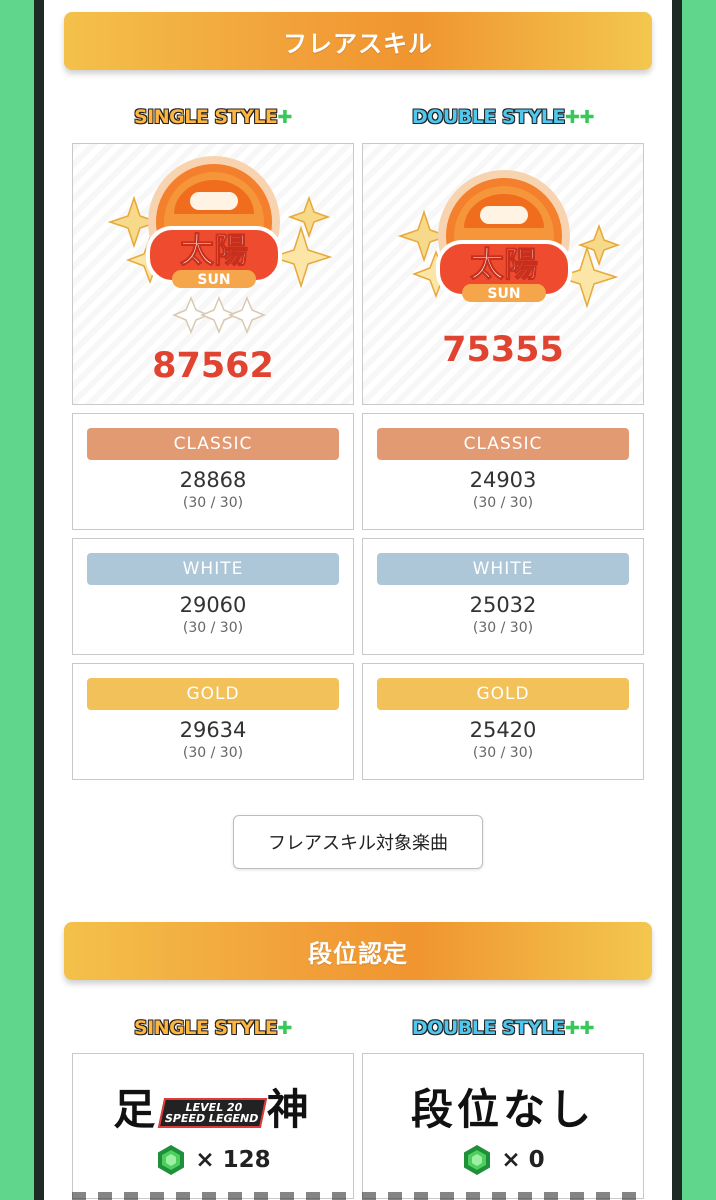 The height and width of the screenshot is (1200, 716). What do you see at coordinates (502, 1109) in the screenshot?
I see `double-dan-rank: 段位なし` at bounding box center [502, 1109].